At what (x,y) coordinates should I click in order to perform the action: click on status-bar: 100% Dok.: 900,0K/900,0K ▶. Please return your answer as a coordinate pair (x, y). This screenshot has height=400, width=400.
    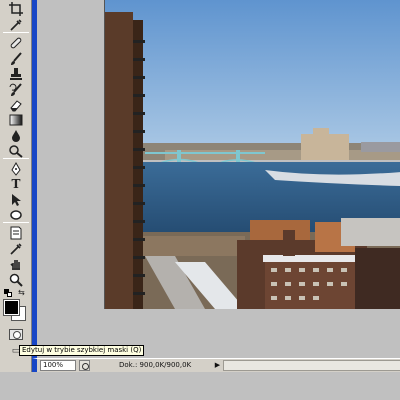
    Looking at the image, I should click on (216, 365).